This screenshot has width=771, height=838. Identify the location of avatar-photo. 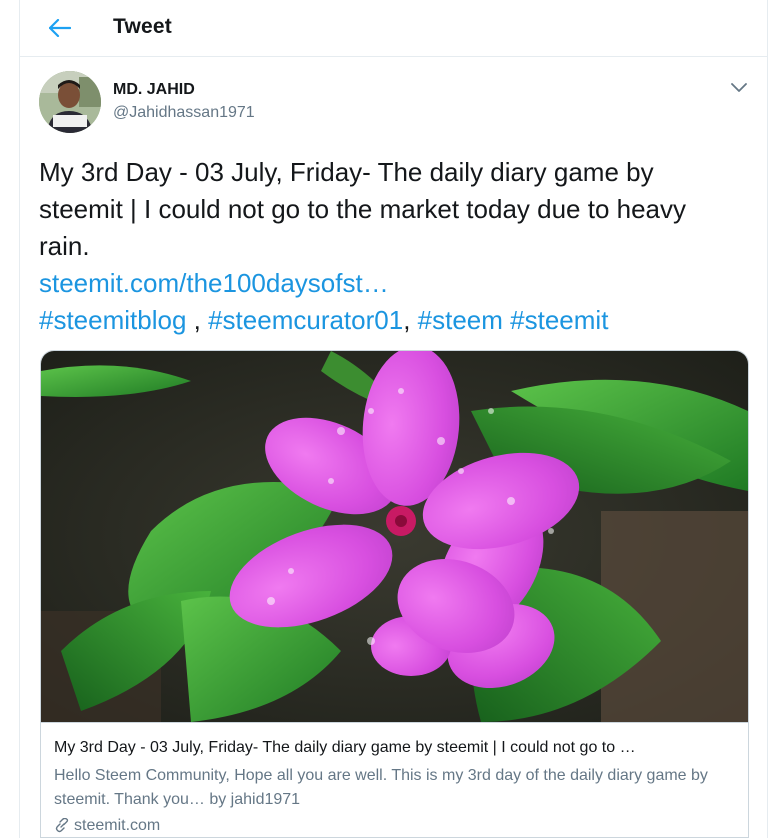
(70, 102).